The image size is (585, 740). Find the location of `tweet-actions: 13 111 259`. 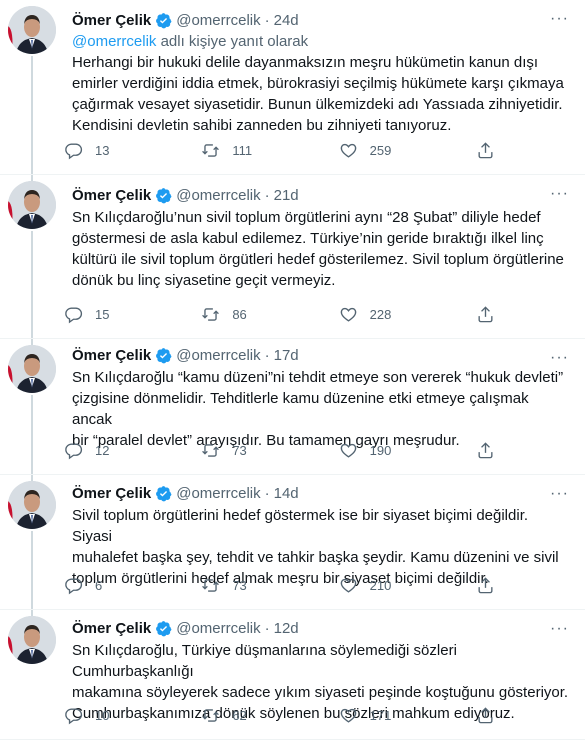

tweet-actions: 13 111 259 is located at coordinates (279, 150).